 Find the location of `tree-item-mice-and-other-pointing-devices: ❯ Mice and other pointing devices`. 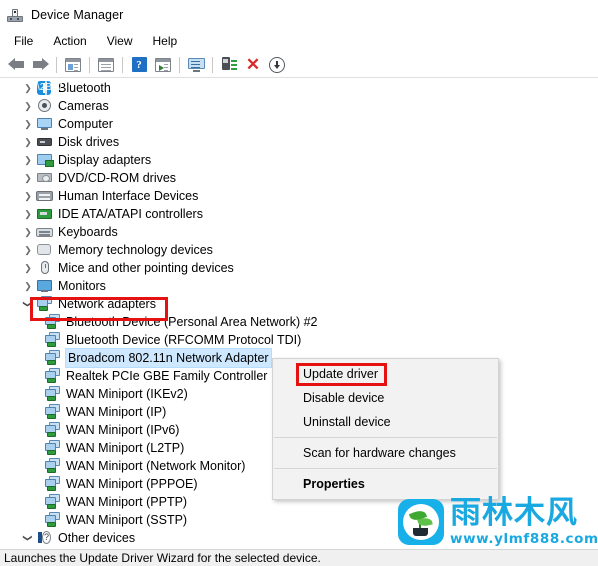

tree-item-mice-and-other-pointing-devices: ❯ Mice and other pointing devices is located at coordinates (299, 268).